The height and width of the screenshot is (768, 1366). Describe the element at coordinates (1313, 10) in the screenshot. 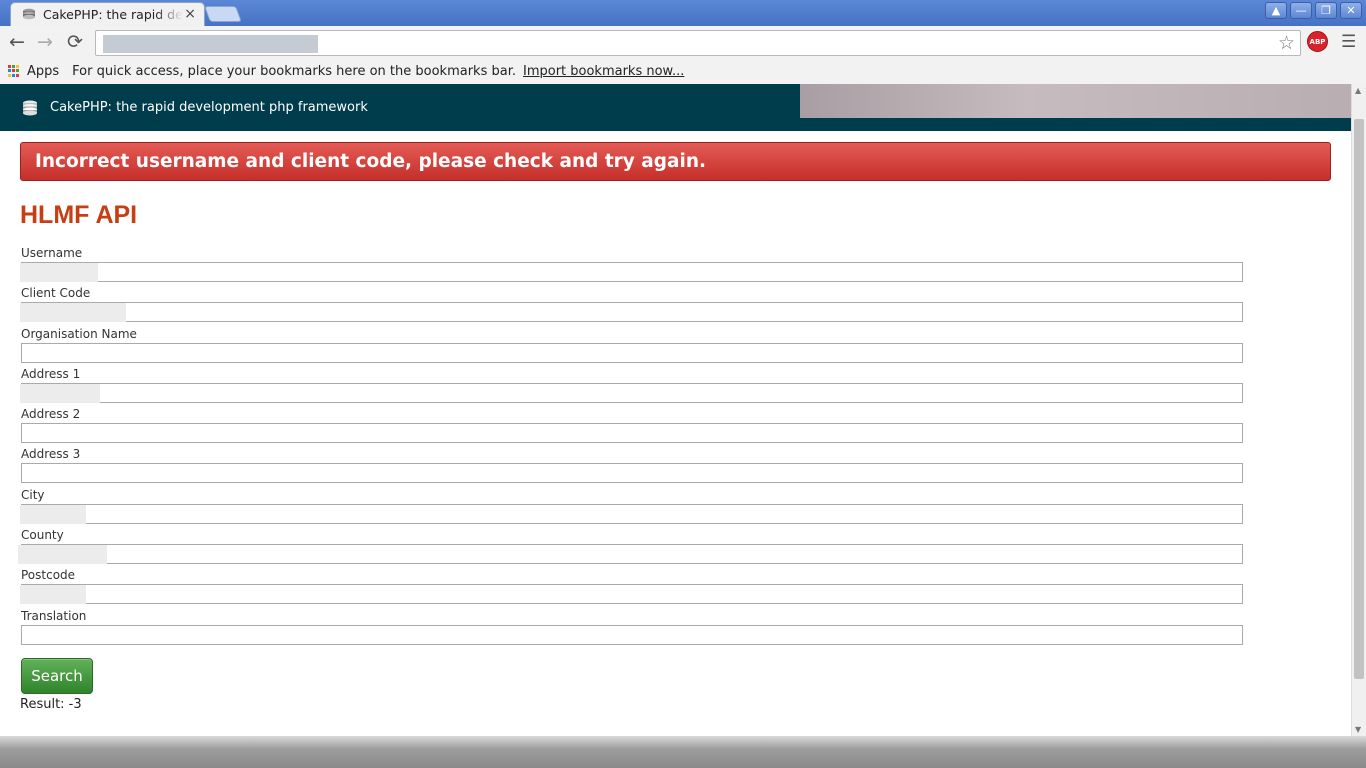

I see `window-controls: ▲ — ❐ ✕` at that location.